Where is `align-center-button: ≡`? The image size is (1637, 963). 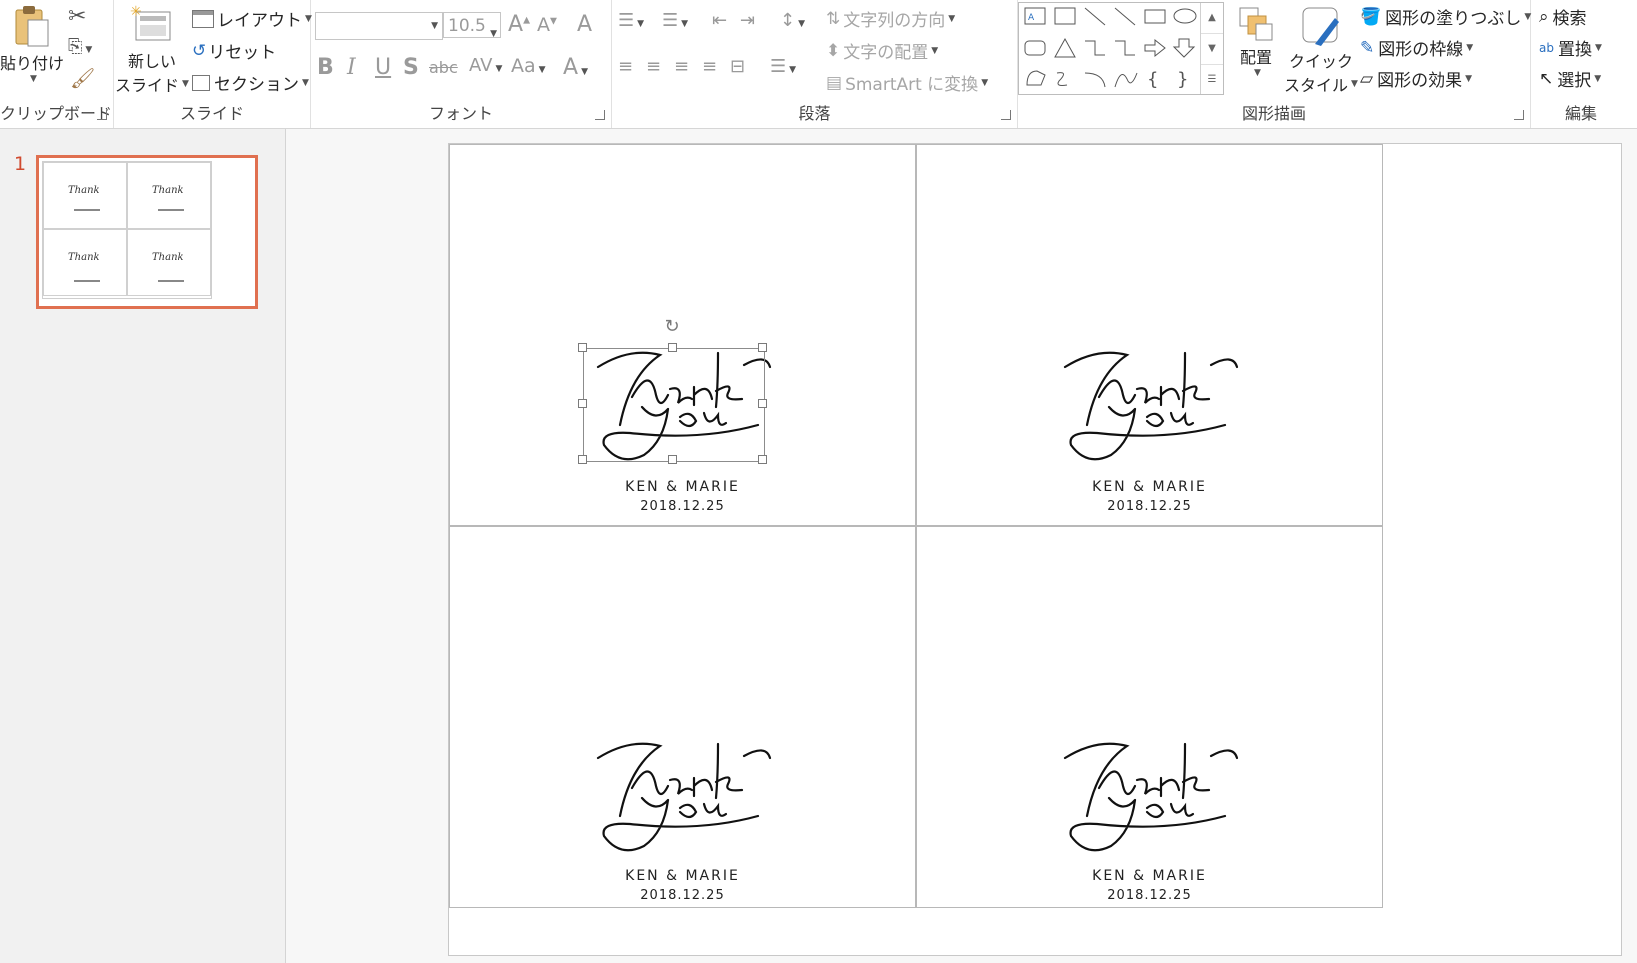
align-center-button: ≡ is located at coordinates (653, 66).